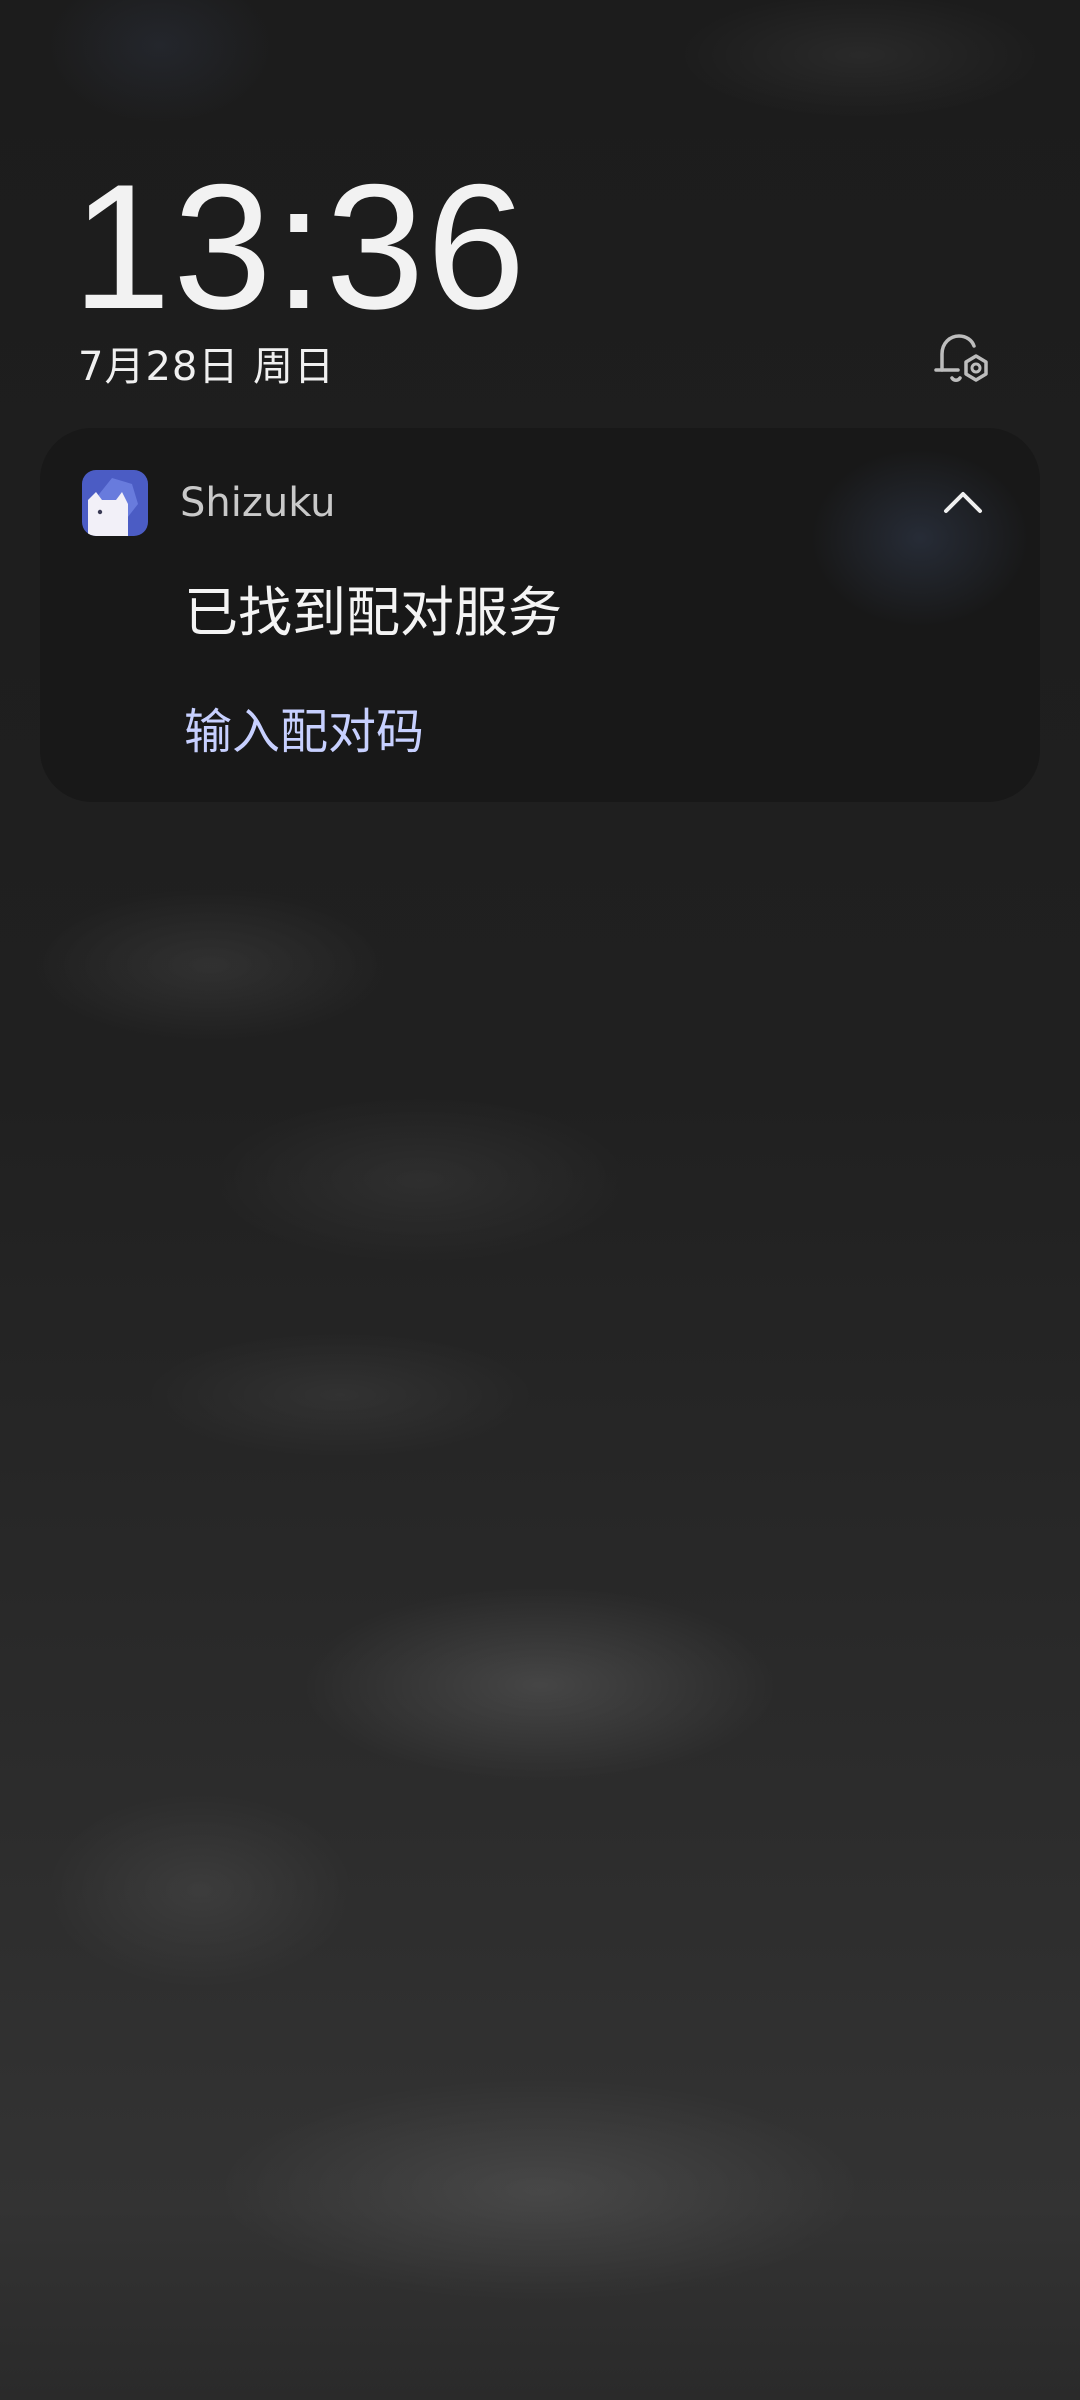 The width and height of the screenshot is (1080, 2400). I want to click on collapse-notification-button, so click(963, 503).